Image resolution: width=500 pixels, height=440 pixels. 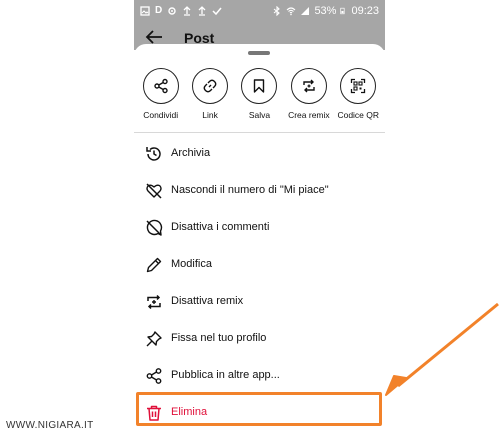 I want to click on menu-item-disable-remix: Disattiva remix, so click(x=259, y=302).